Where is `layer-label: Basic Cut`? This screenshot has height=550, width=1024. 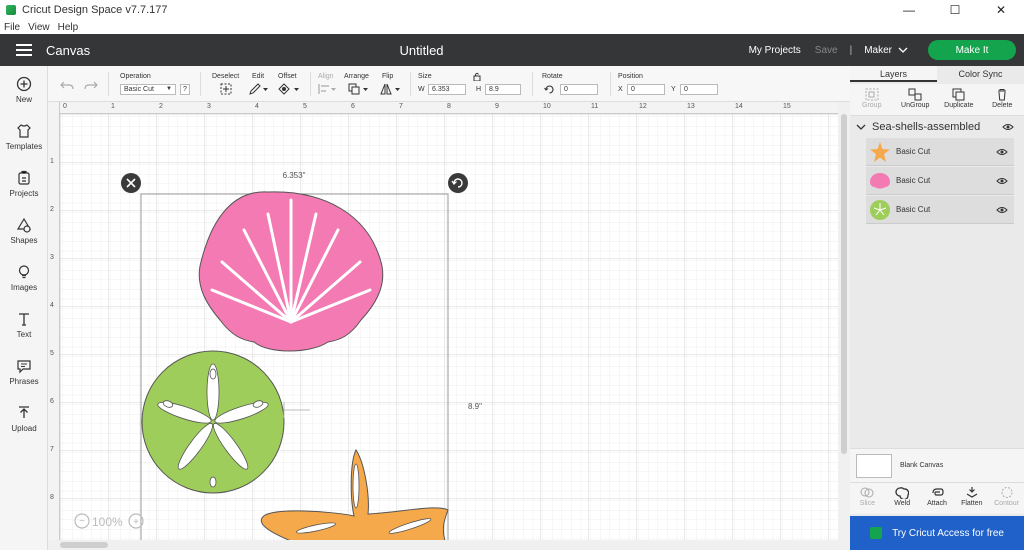 layer-label: Basic Cut is located at coordinates (913, 209).